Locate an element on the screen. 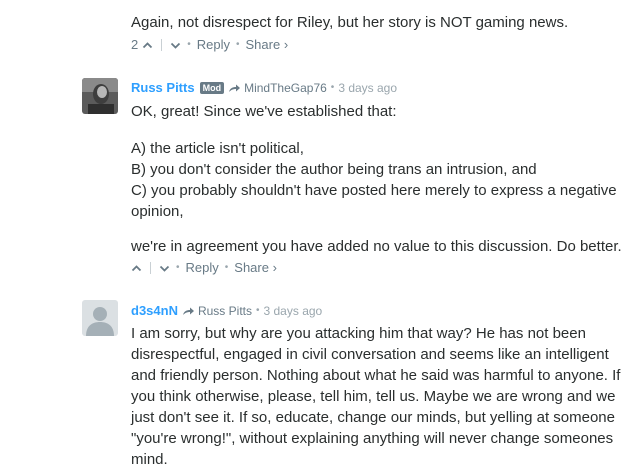 The width and height of the screenshot is (642, 474). reply-to-user: Russ Pitts is located at coordinates (225, 311).